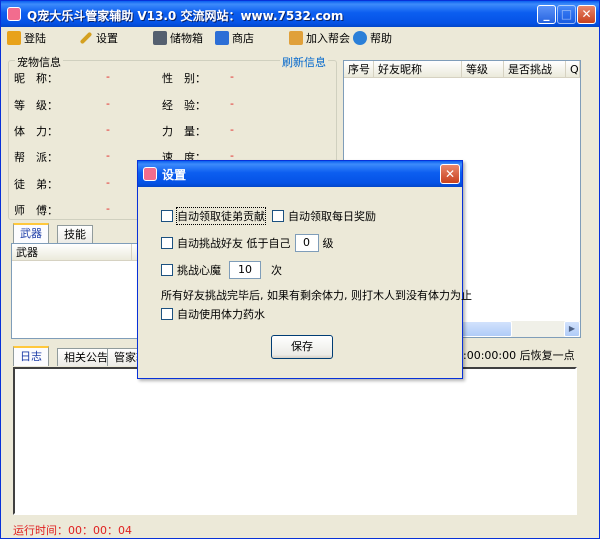 This screenshot has height=539, width=600. Describe the element at coordinates (324, 216) in the screenshot. I see `opt-daily-reward: 自动领取每日奖励` at that location.